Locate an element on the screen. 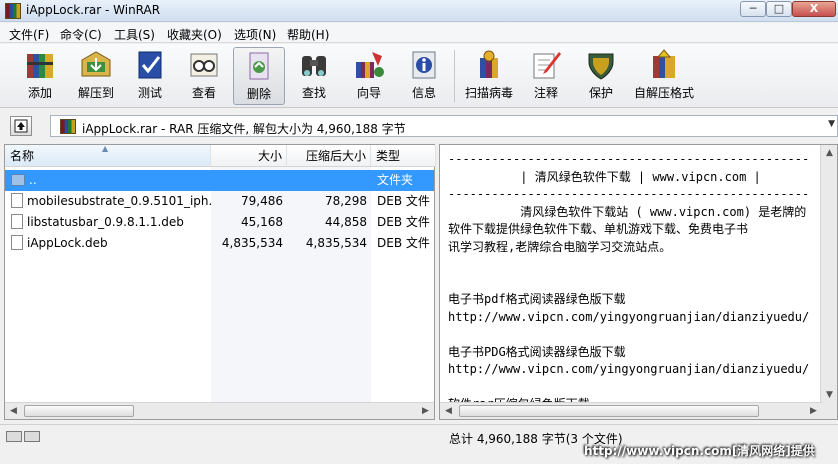 This screenshot has height=464, width=838. virus-scan-button: 扫描病毒 is located at coordinates (489, 76).